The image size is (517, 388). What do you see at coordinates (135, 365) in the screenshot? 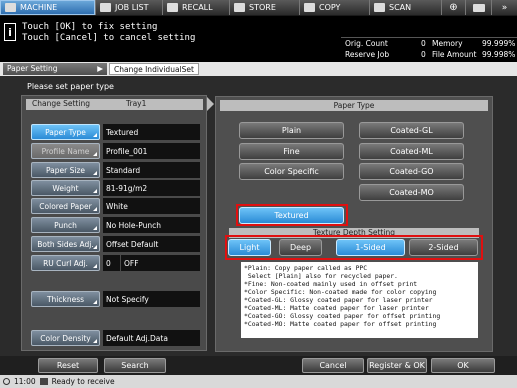
I see `search-button: Search` at bounding box center [135, 365].